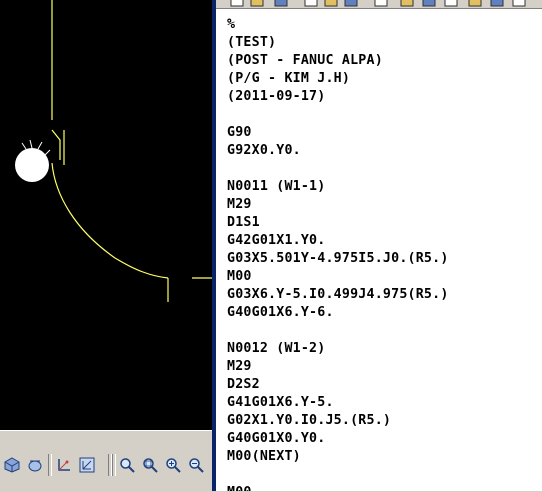 The width and height of the screenshot is (542, 492). Describe the element at coordinates (338, 241) in the screenshot. I see `code-line: G42G01X1.Y0.` at that location.